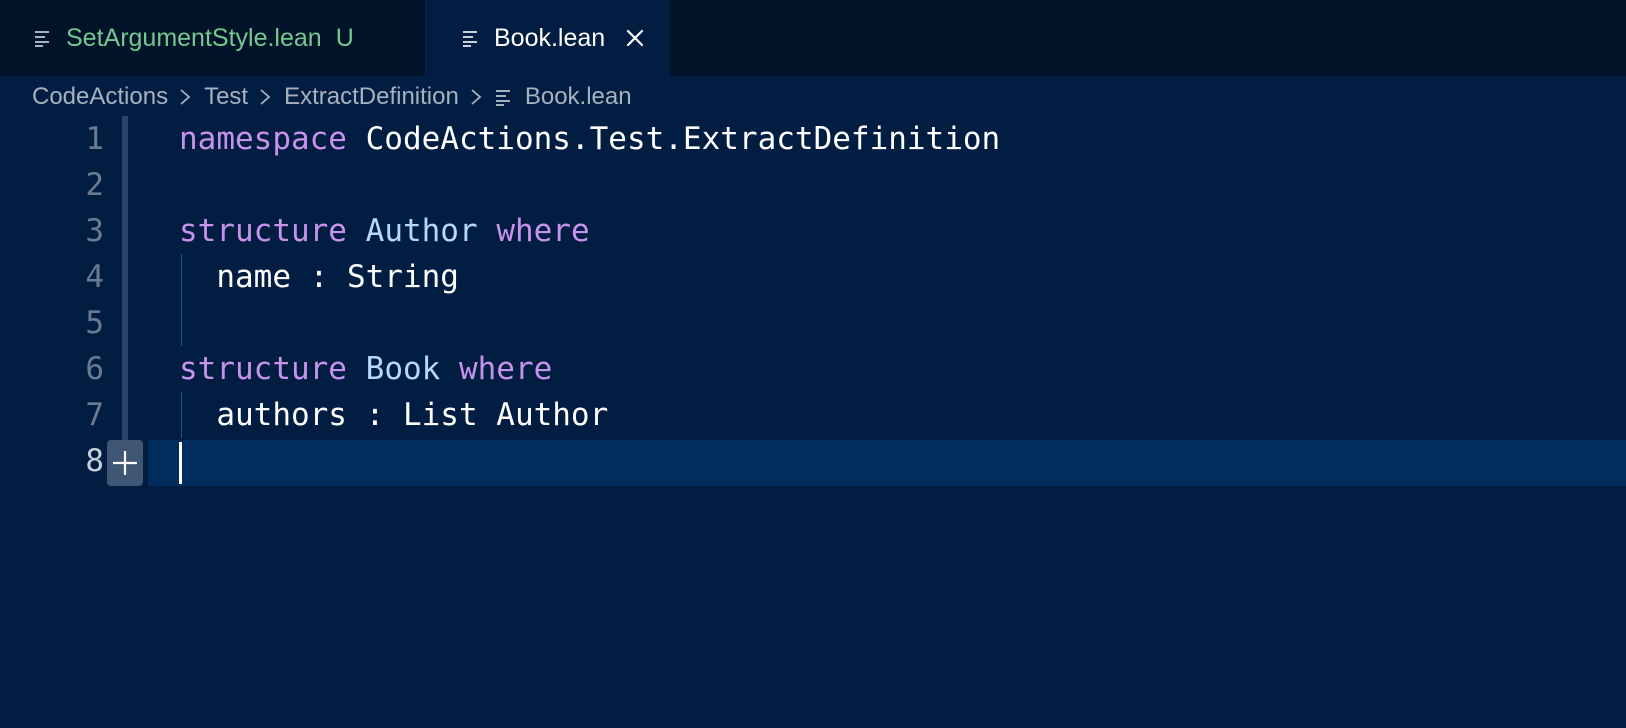  I want to click on tab-label: Book.lean, so click(550, 37).